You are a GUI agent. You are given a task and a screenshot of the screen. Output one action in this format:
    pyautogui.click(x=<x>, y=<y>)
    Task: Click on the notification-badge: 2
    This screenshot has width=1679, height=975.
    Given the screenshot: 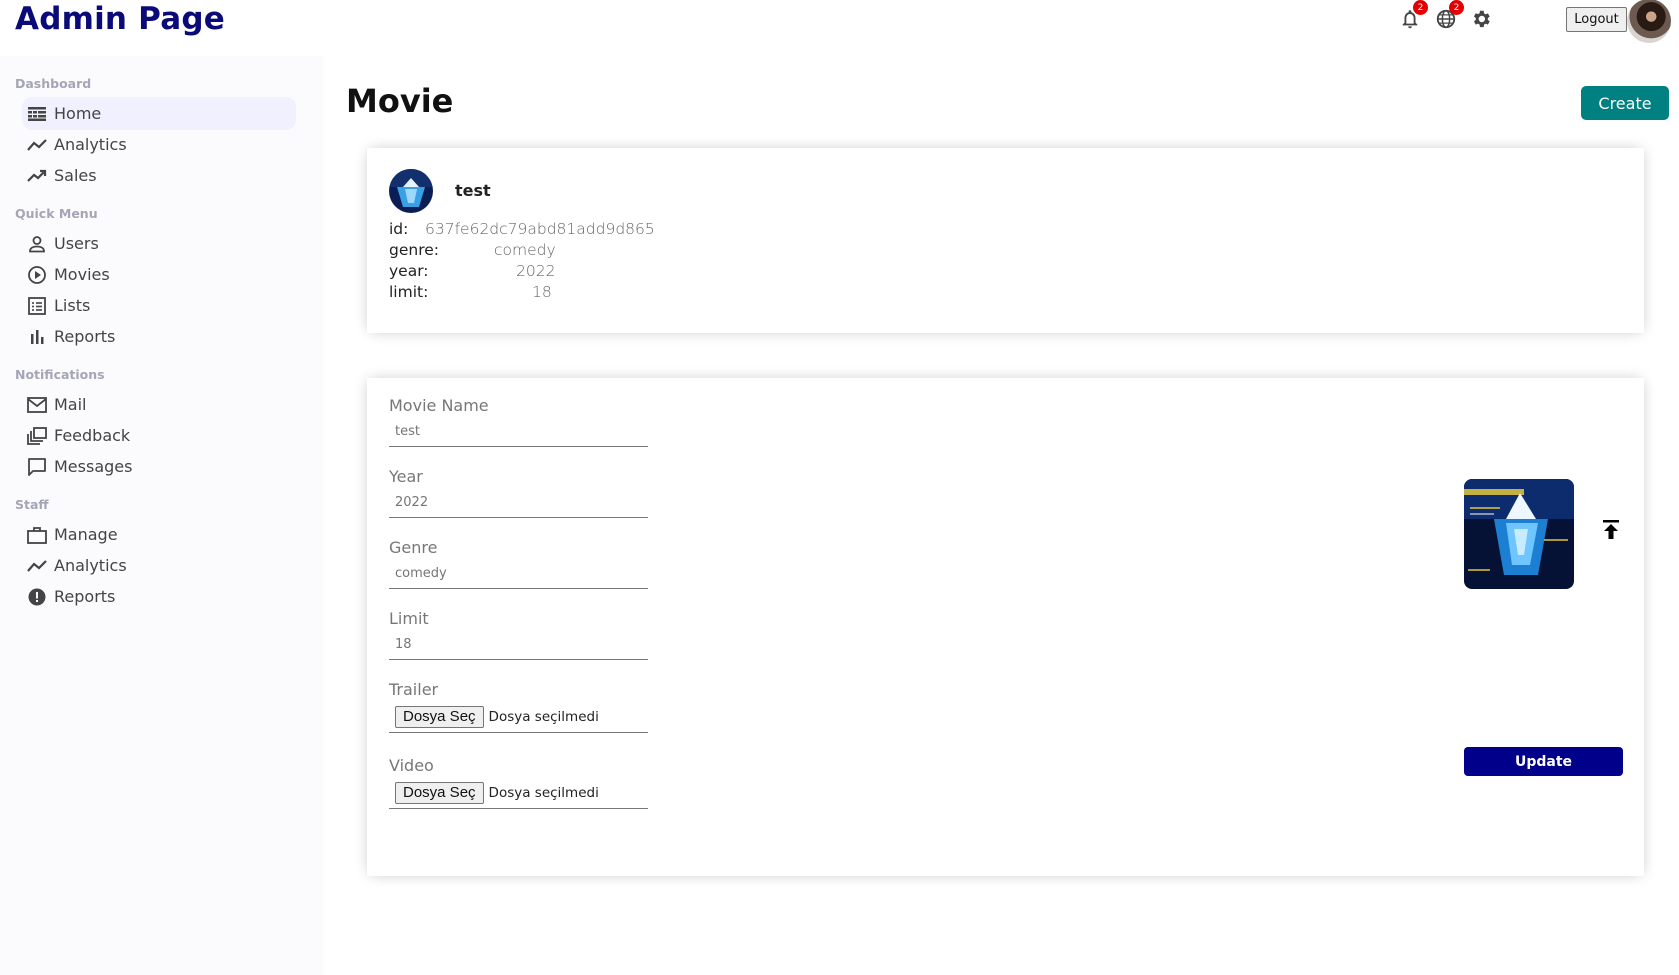 What is the action you would take?
    pyautogui.click(x=1420, y=7)
    